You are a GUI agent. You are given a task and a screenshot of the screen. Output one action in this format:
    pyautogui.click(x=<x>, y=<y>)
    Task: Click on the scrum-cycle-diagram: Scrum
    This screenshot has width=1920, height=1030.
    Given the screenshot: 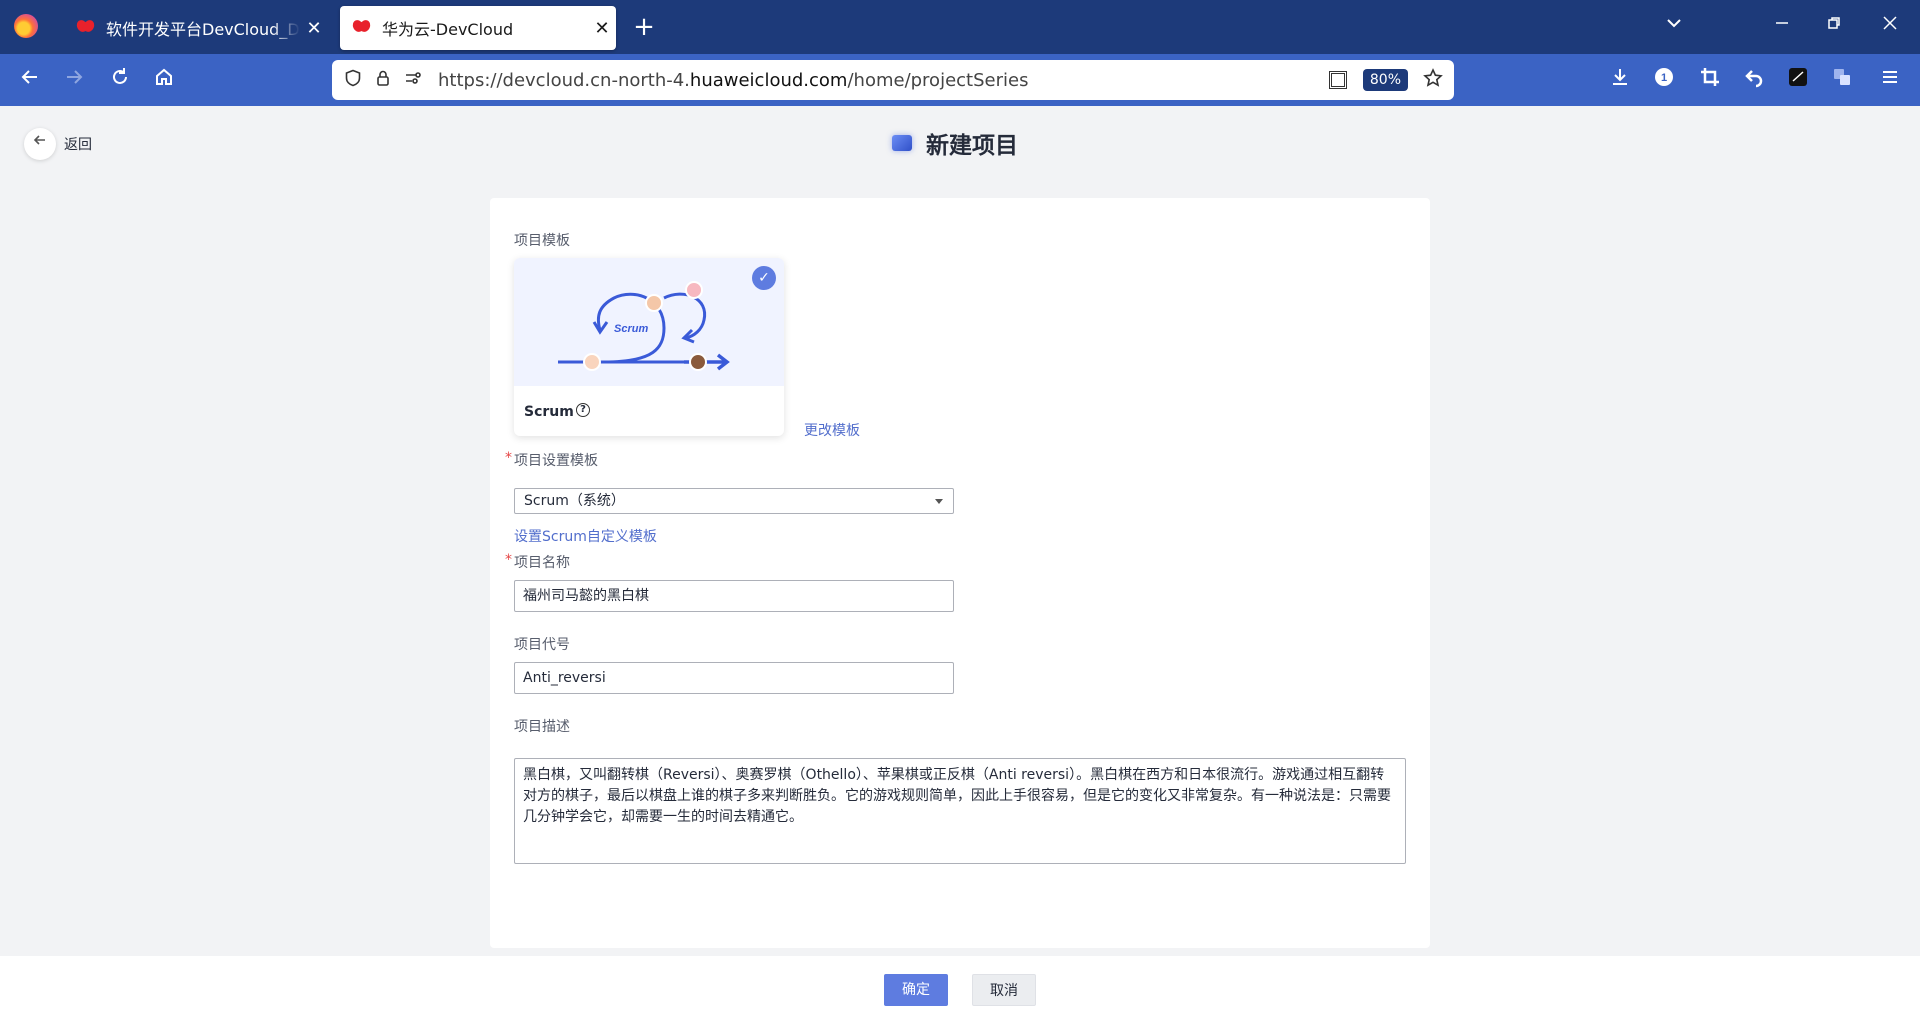 What is the action you would take?
    pyautogui.click(x=644, y=326)
    